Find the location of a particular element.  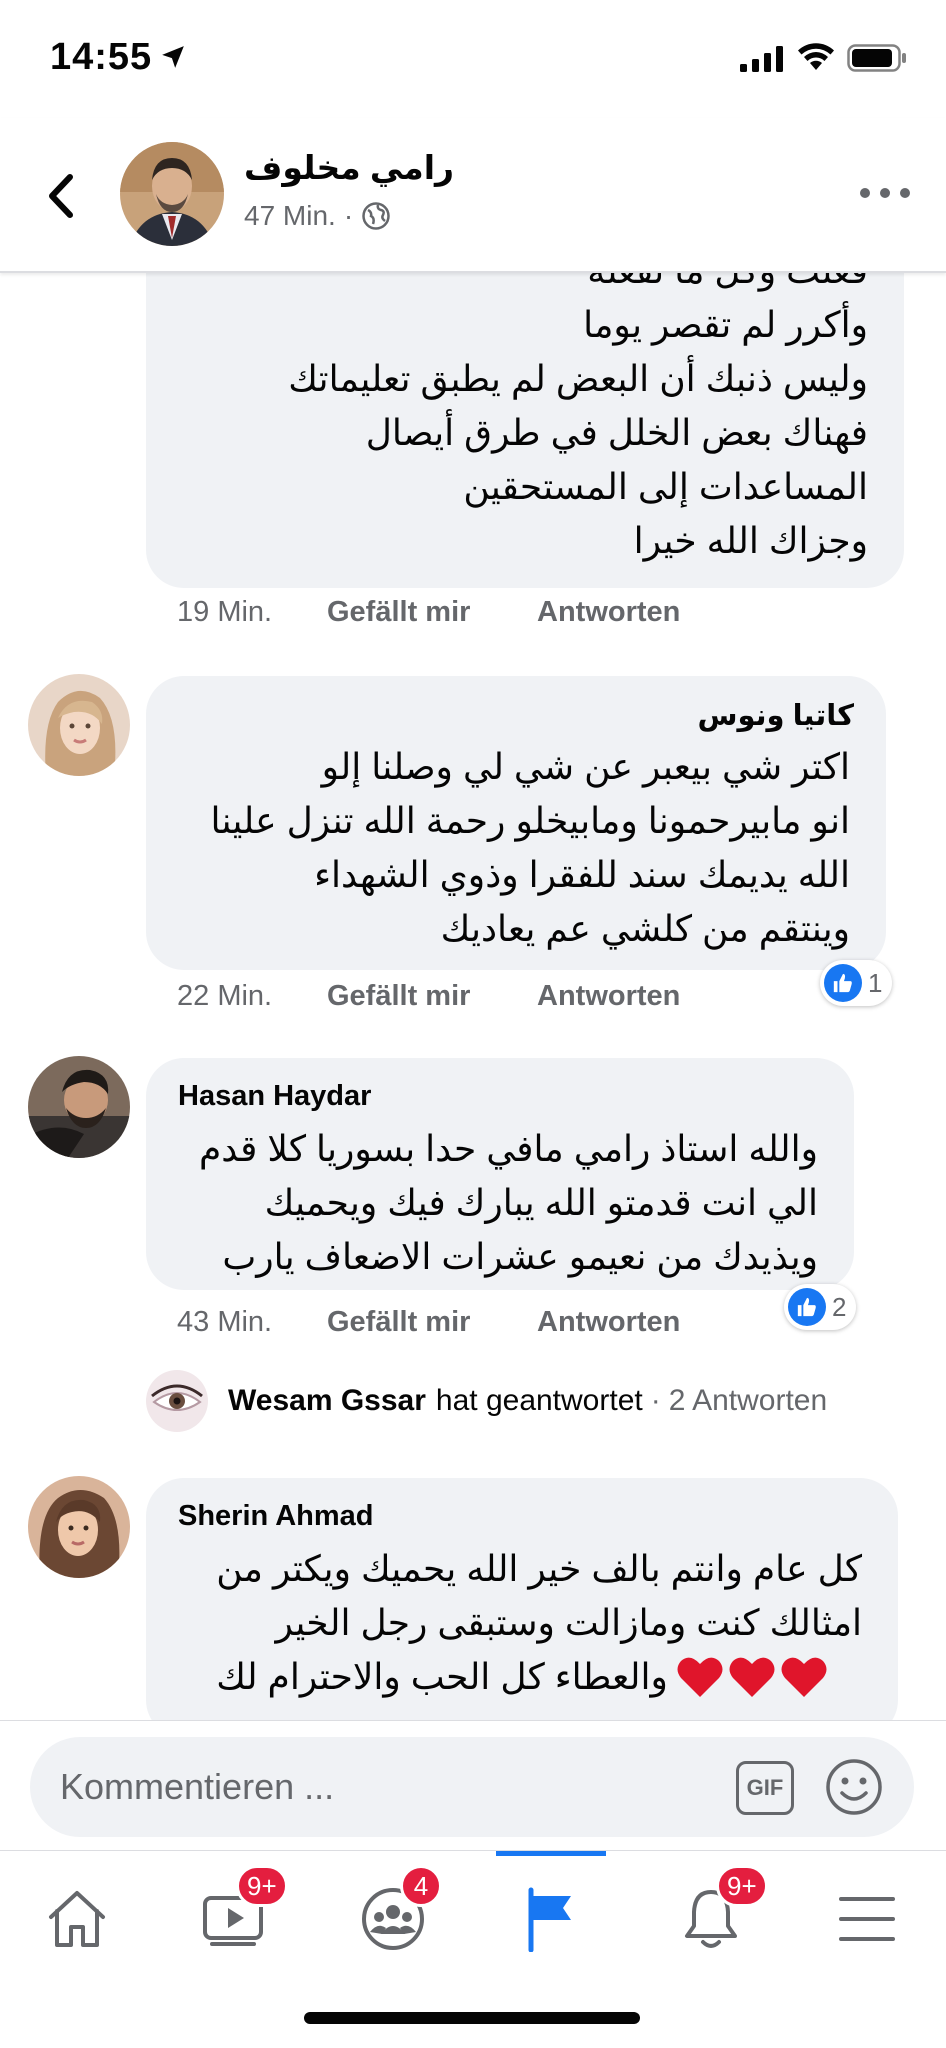

location-arrow-icon is located at coordinates (173, 57).